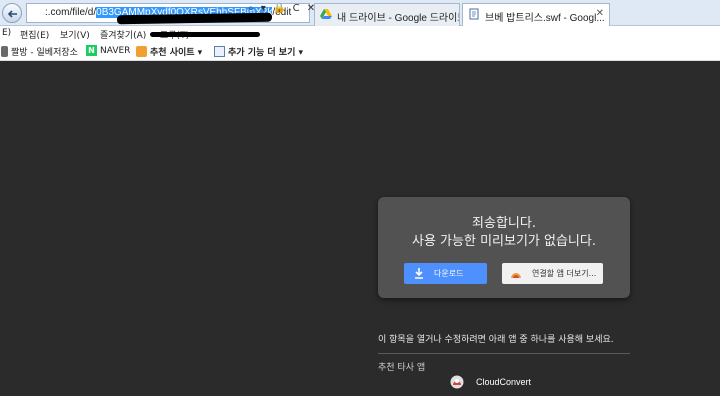  What do you see at coordinates (504, 223) in the screenshot?
I see `dialog-title: 죄송합니다.` at bounding box center [504, 223].